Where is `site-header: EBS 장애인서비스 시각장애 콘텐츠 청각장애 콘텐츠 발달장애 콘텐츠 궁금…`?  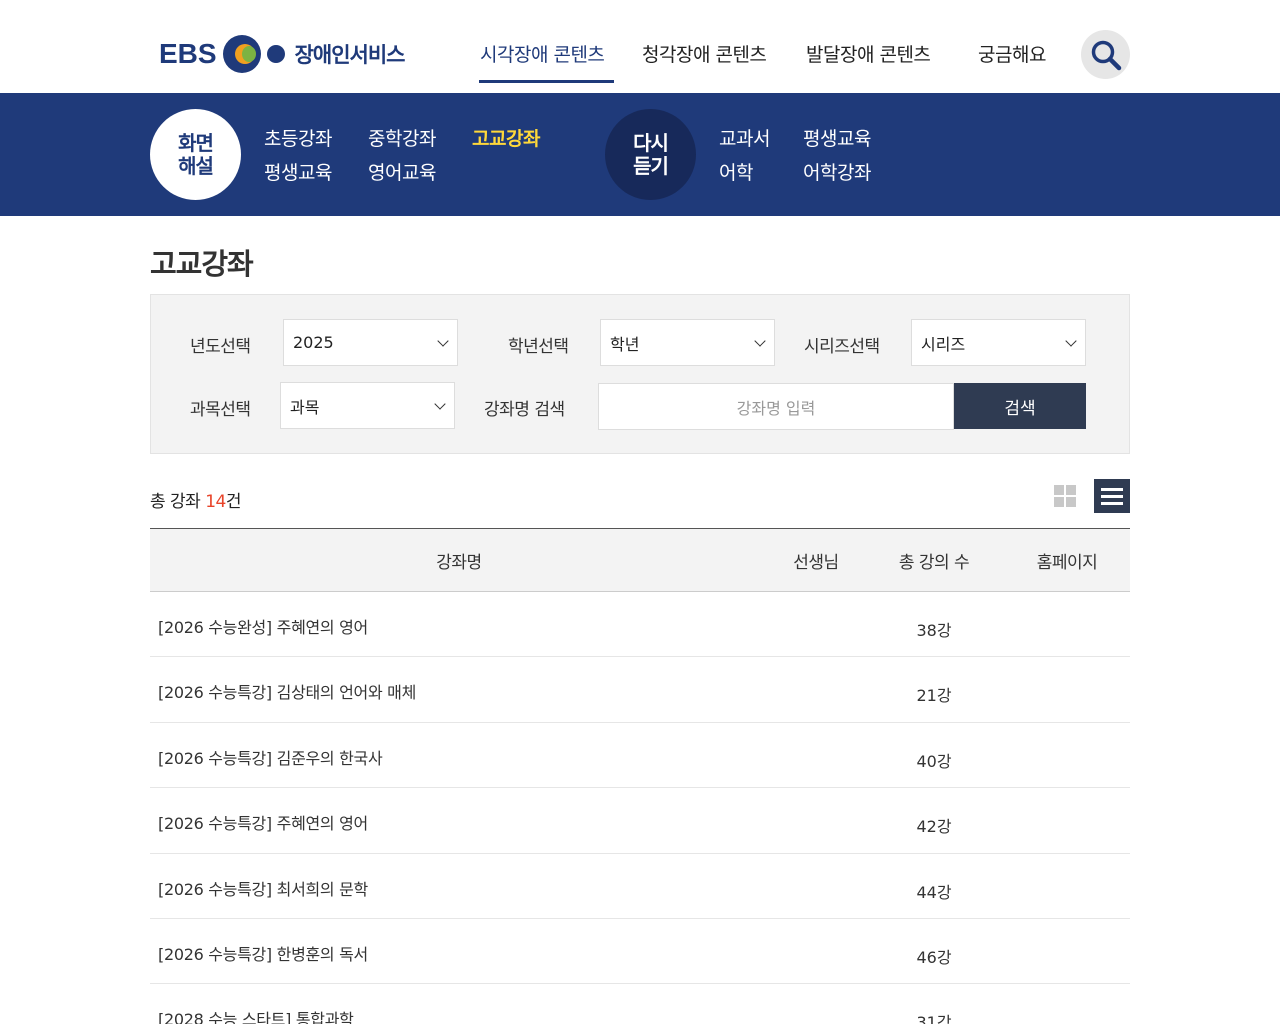
site-header: EBS 장애인서비스 시각장애 콘텐츠 청각장애 콘텐츠 발달장애 콘텐츠 궁금… is located at coordinates (640, 46).